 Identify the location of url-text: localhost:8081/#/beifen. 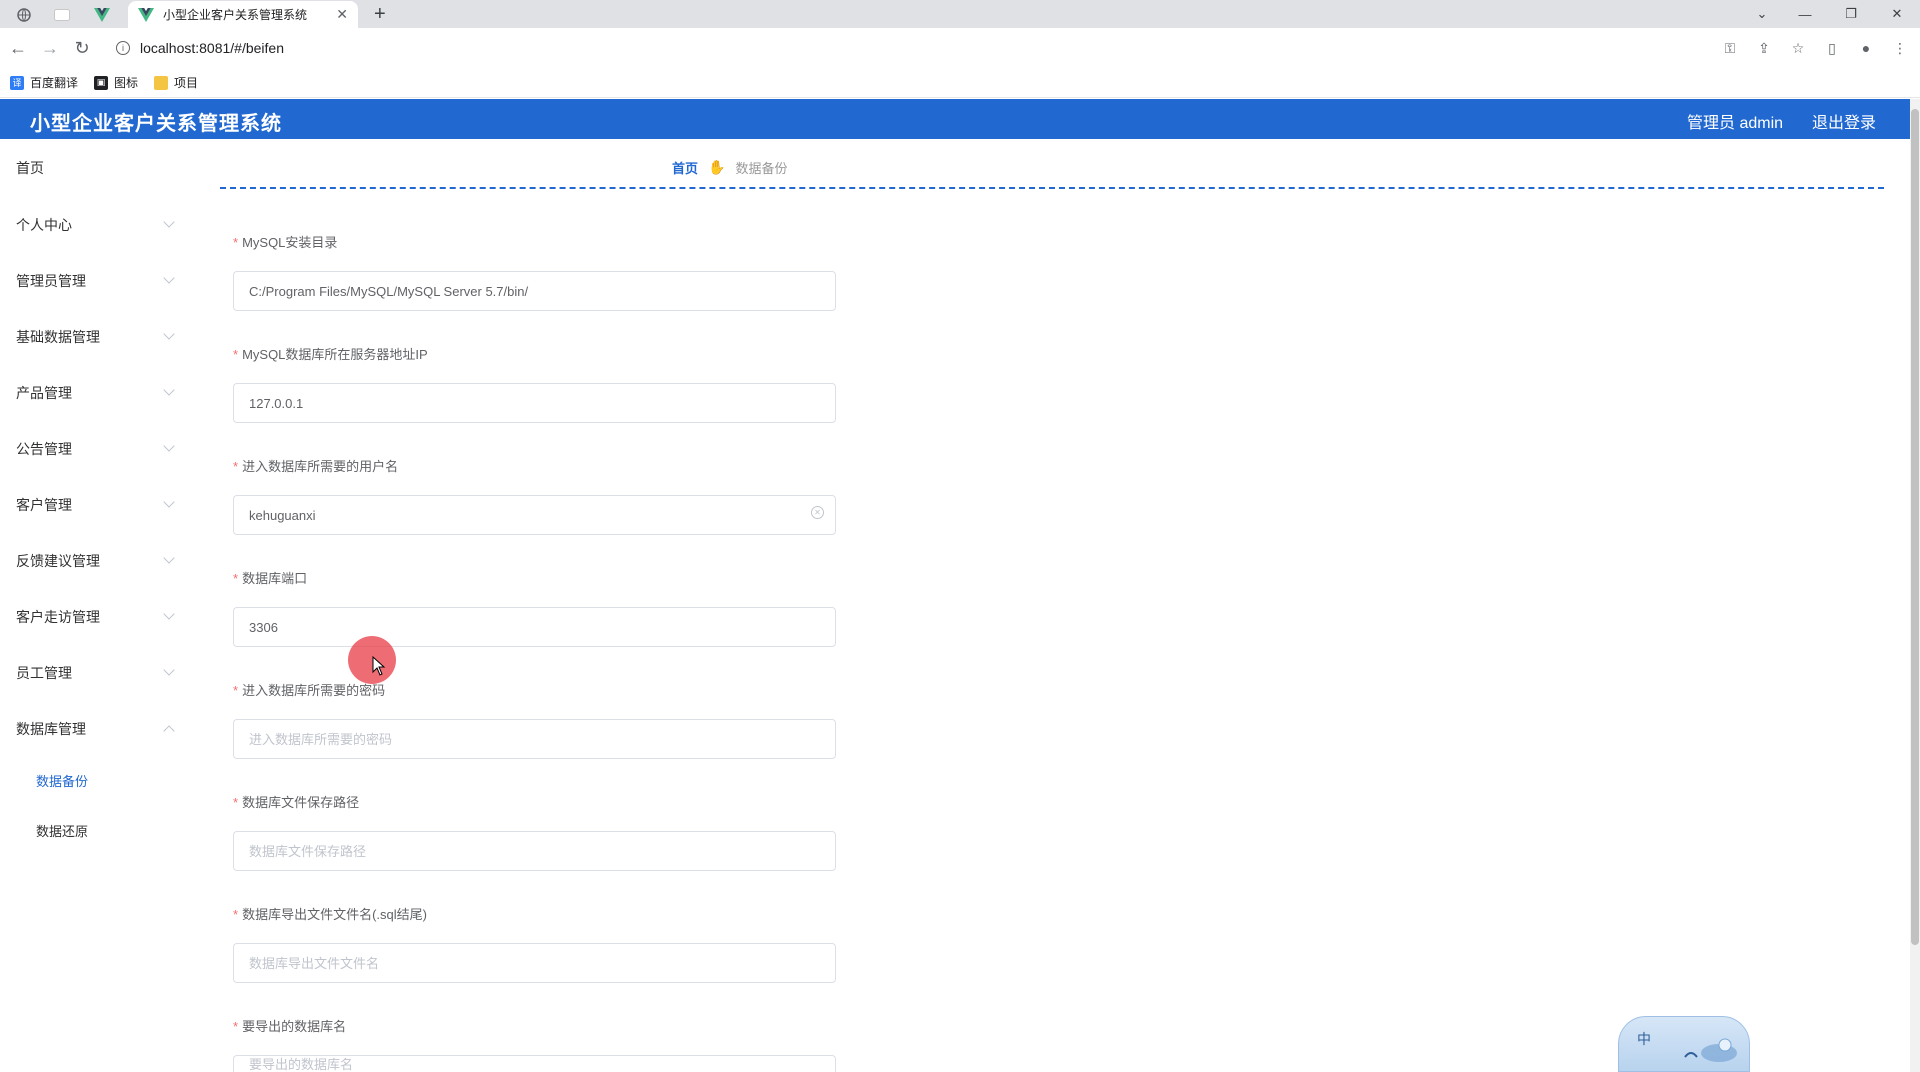
(212, 48).